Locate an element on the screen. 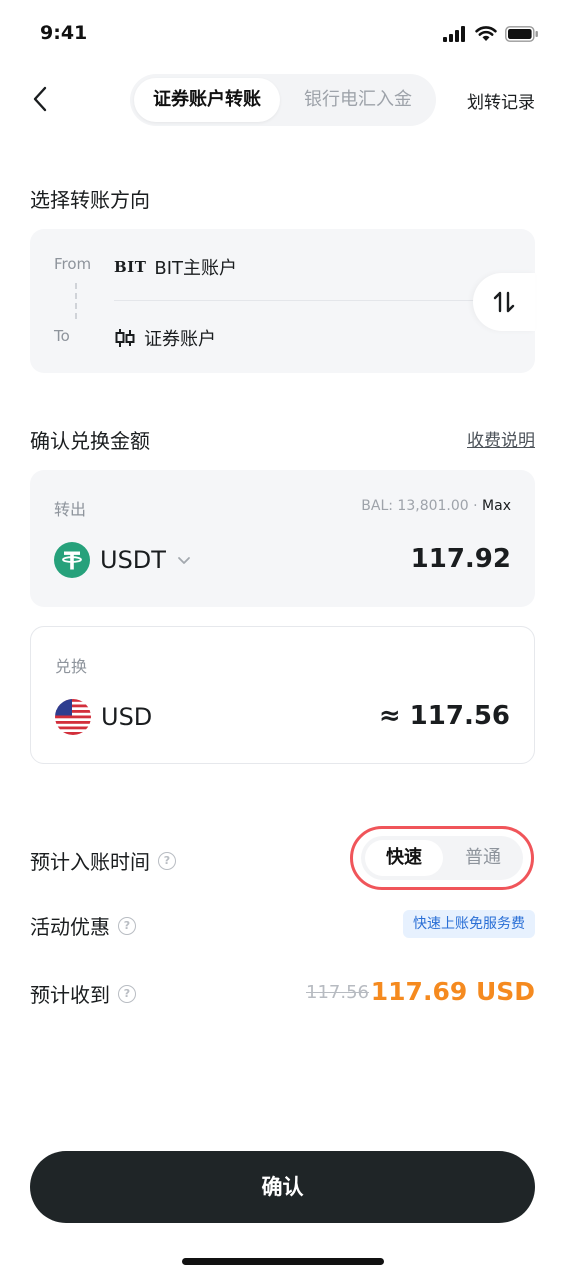  exchange-in-card: 兑换 USD ≈ 117.56 is located at coordinates (282, 695).